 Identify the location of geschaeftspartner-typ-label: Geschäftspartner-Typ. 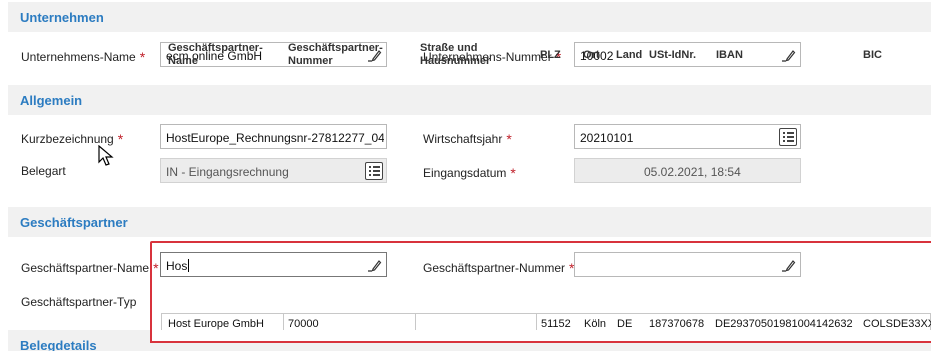
(79, 302).